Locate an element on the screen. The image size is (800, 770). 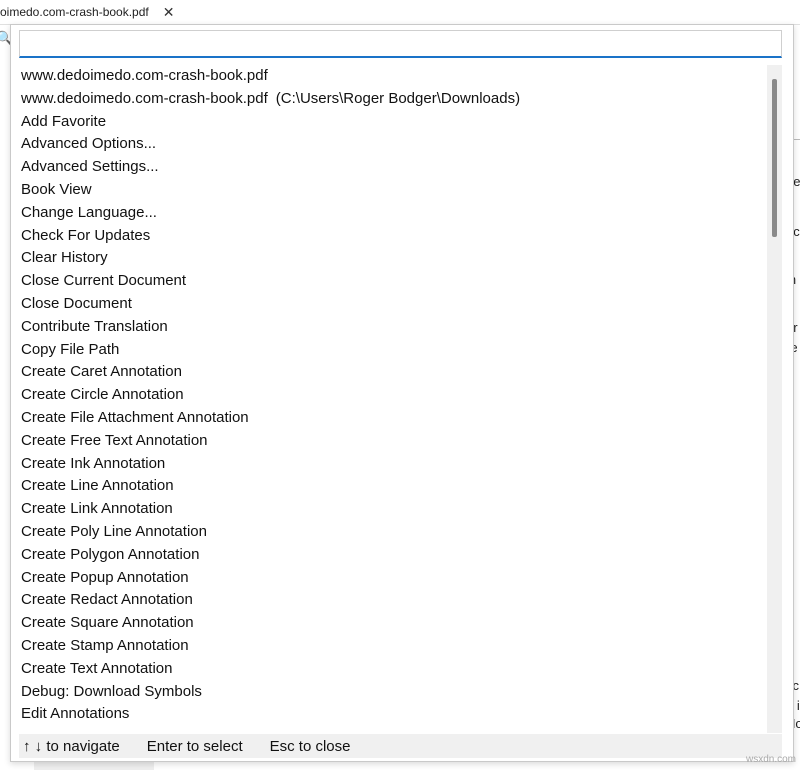
command-item: Create Redact Annotation is located at coordinates (393, 600).